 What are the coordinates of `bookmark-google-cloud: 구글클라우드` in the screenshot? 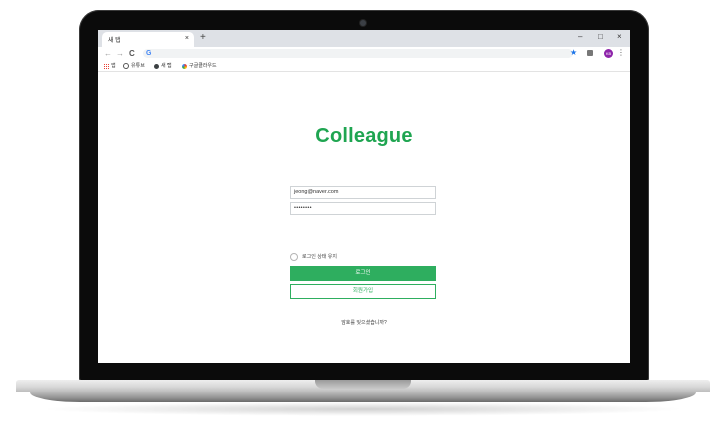 It's located at (199, 66).